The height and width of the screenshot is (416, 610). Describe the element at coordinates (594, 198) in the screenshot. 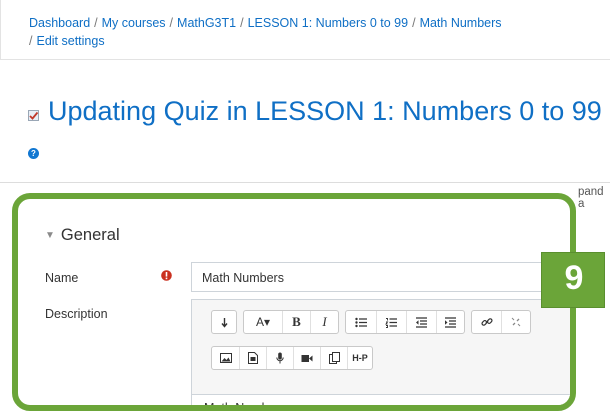

I see `expand-all-link: pand a` at that location.